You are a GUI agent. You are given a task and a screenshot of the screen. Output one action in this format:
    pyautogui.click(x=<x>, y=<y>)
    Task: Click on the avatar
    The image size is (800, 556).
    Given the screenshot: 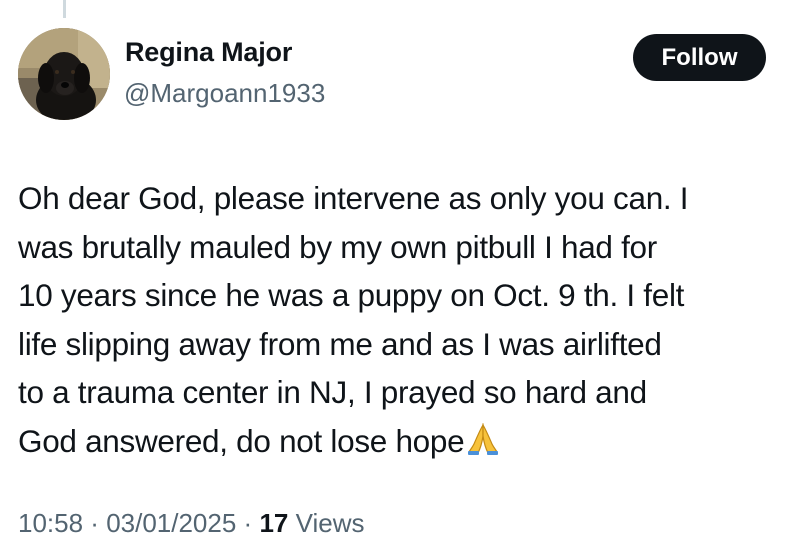 What is the action you would take?
    pyautogui.click(x=64, y=74)
    